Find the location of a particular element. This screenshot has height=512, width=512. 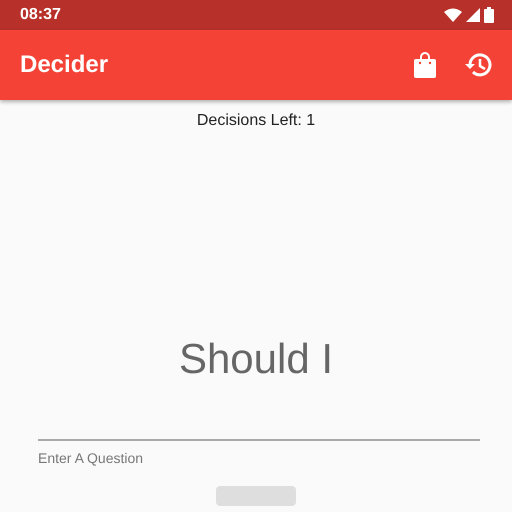

history-icon is located at coordinates (478, 65).